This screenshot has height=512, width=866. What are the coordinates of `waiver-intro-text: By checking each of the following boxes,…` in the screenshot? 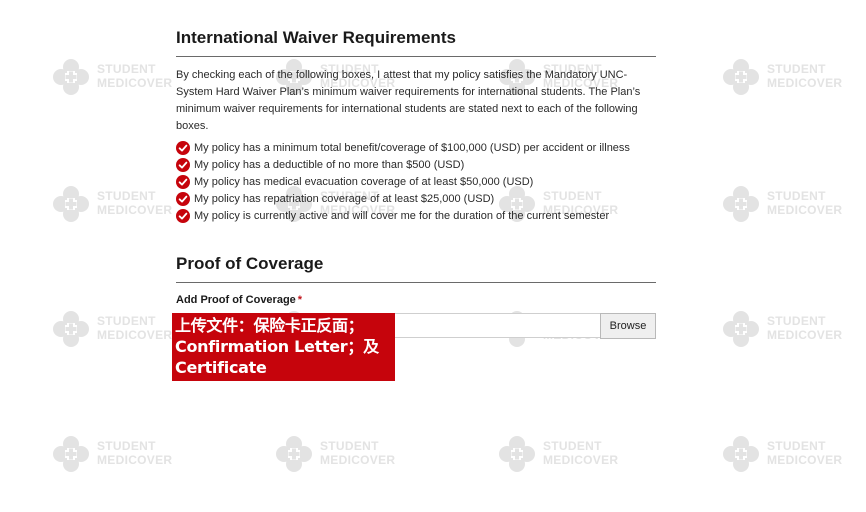 It's located at (408, 100).